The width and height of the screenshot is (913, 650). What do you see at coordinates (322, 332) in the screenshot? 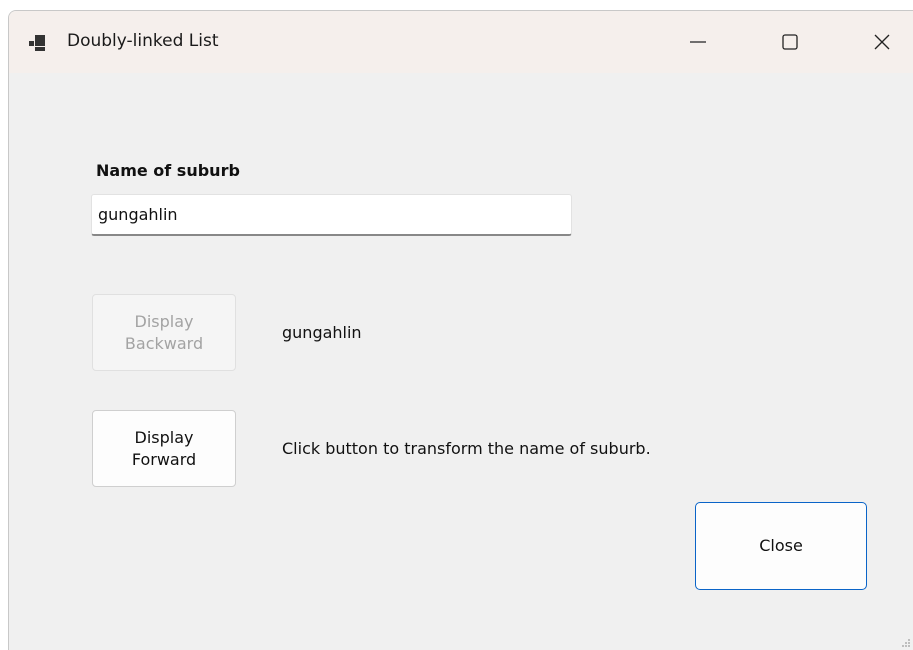
I see `output-label: gungahlin` at bounding box center [322, 332].